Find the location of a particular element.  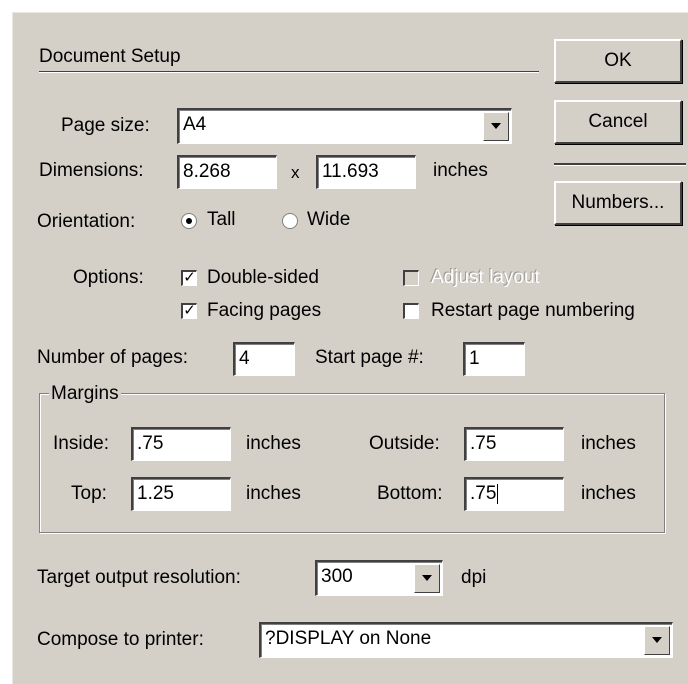

number-of-pages-input: 4 is located at coordinates (264, 359).